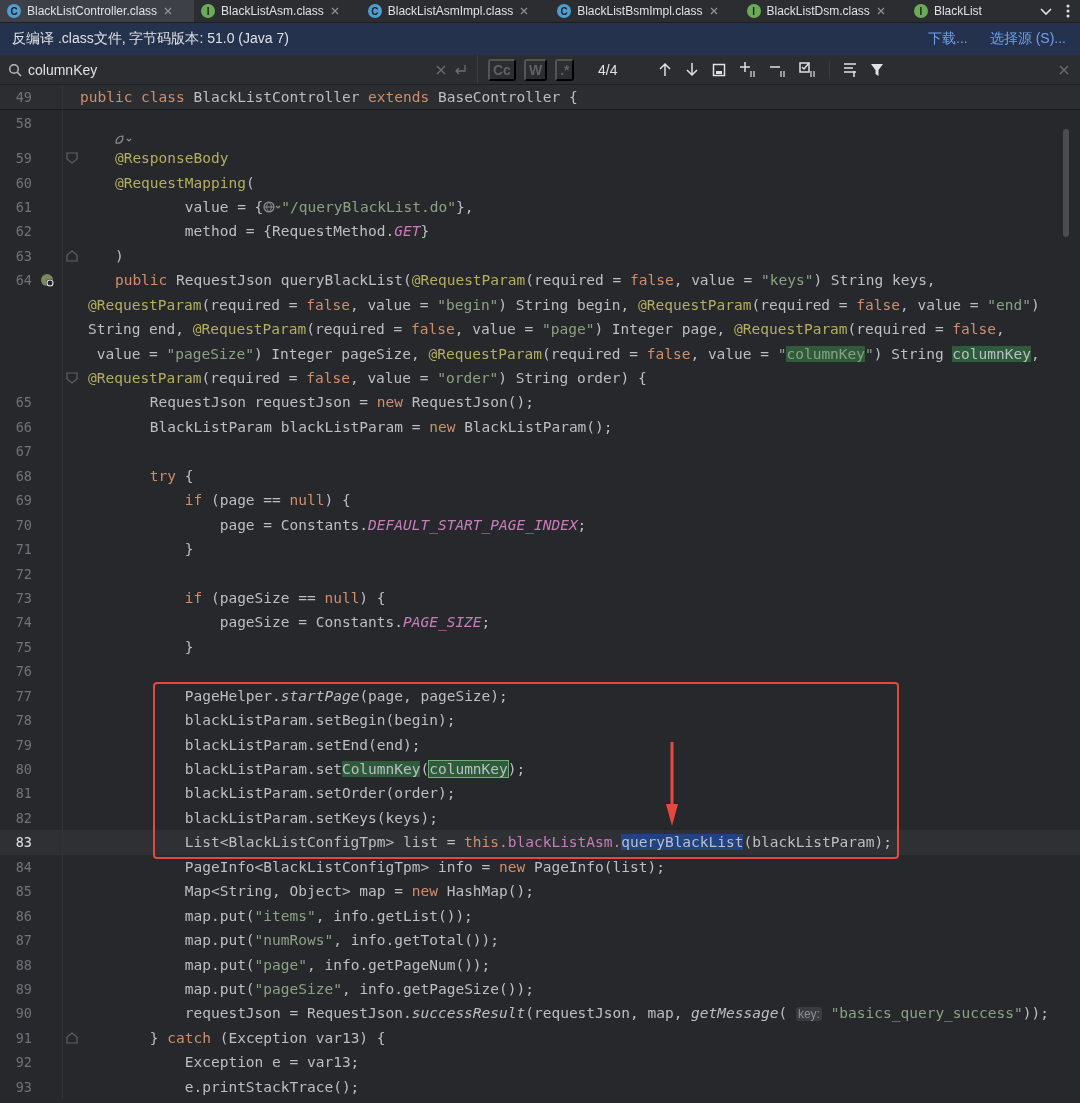  What do you see at coordinates (23, 206) in the screenshot?
I see `line-number: 61` at bounding box center [23, 206].